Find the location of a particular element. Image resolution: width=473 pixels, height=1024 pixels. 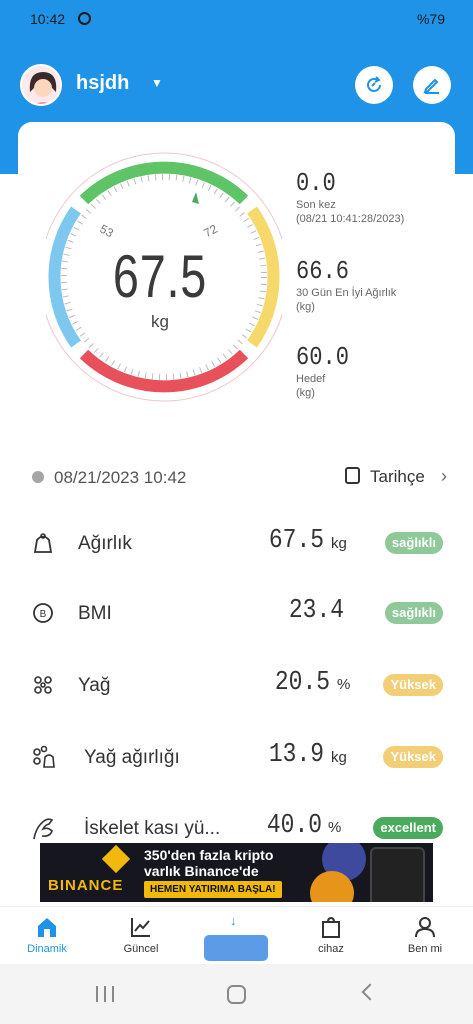

phone-image is located at coordinates (397, 874).